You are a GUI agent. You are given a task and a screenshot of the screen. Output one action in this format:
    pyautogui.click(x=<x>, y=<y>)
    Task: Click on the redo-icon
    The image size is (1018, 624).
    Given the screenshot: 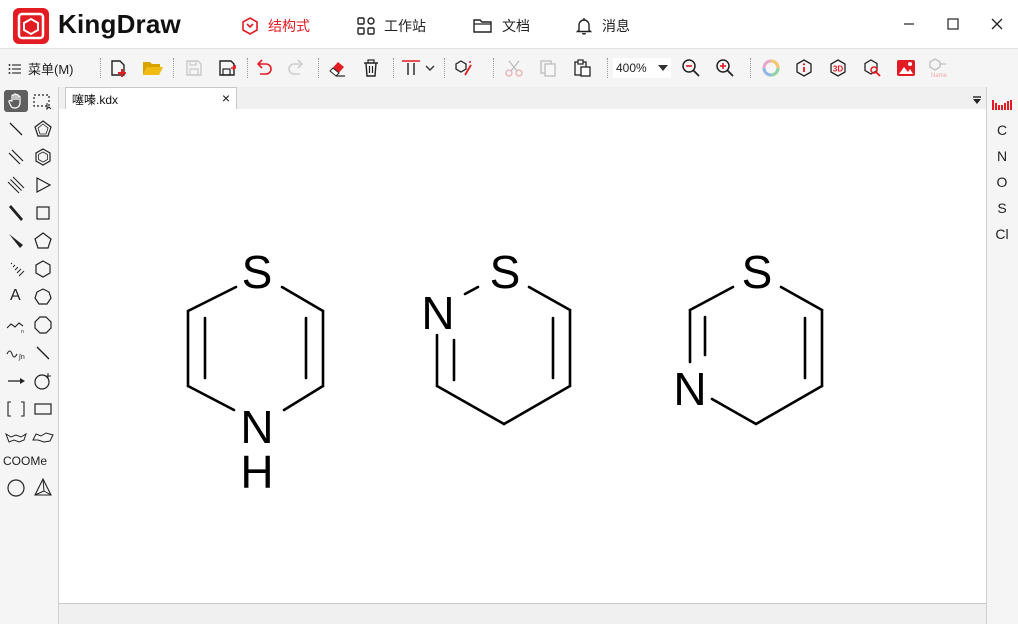 What is the action you would take?
    pyautogui.click(x=296, y=67)
    